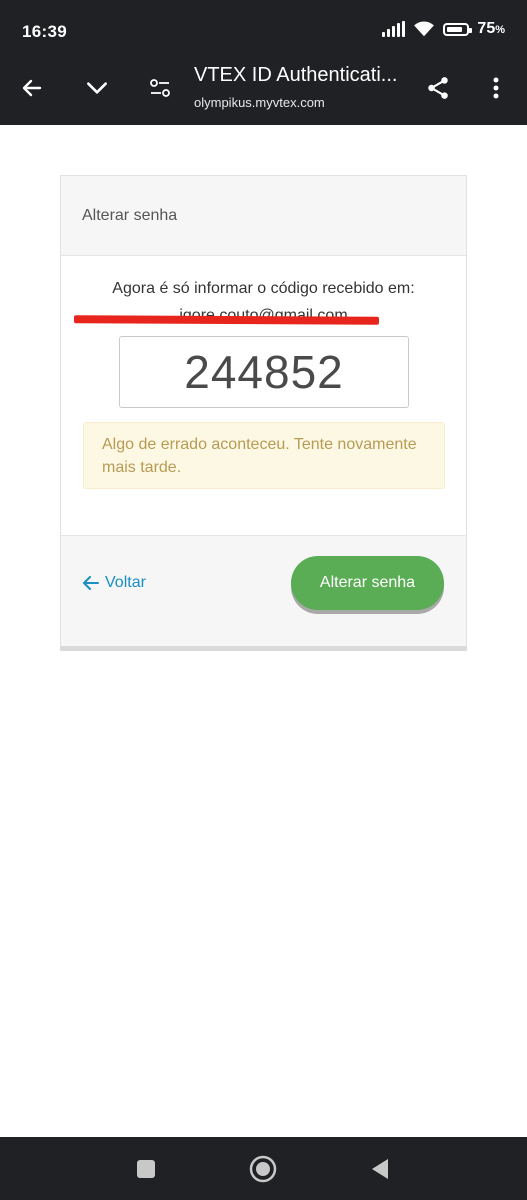  What do you see at coordinates (367, 583) in the screenshot?
I see `change-password-button: Alterar senha` at bounding box center [367, 583].